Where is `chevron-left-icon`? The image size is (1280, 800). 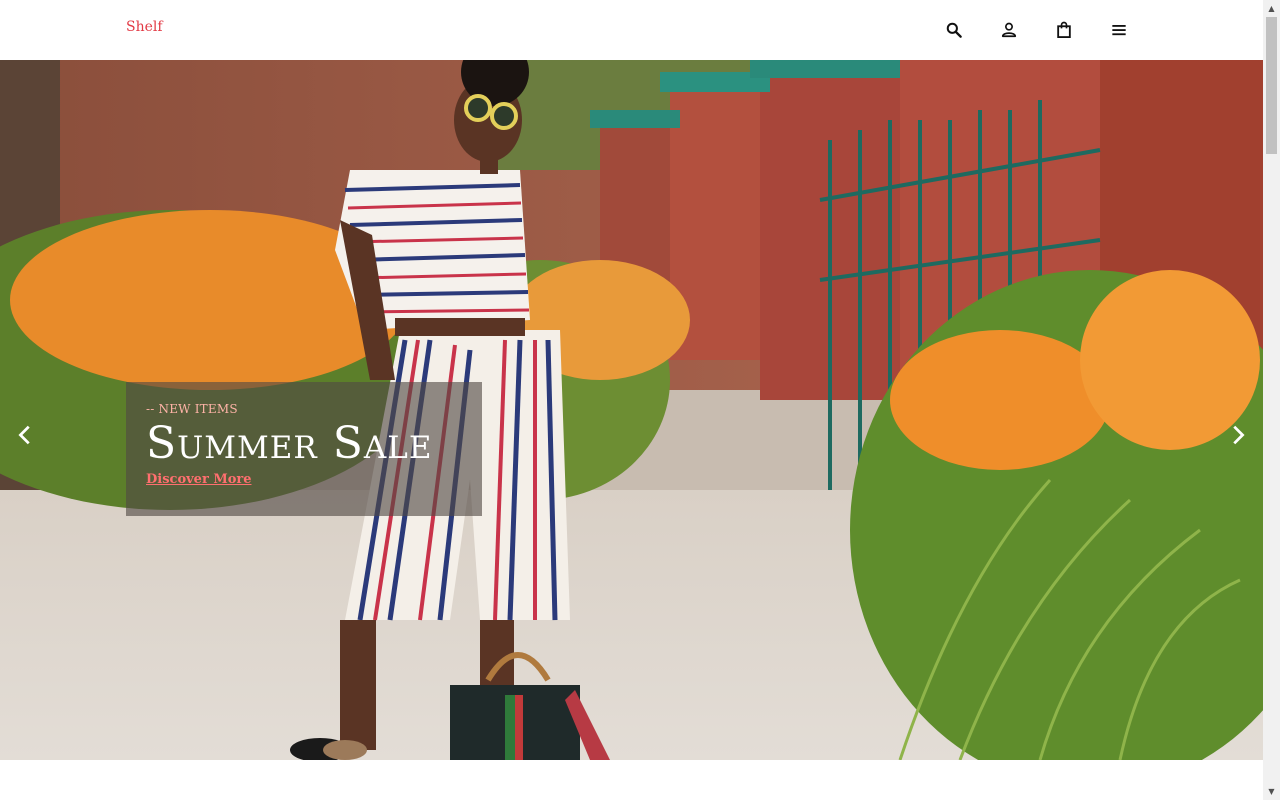 chevron-left-icon is located at coordinates (24, 435).